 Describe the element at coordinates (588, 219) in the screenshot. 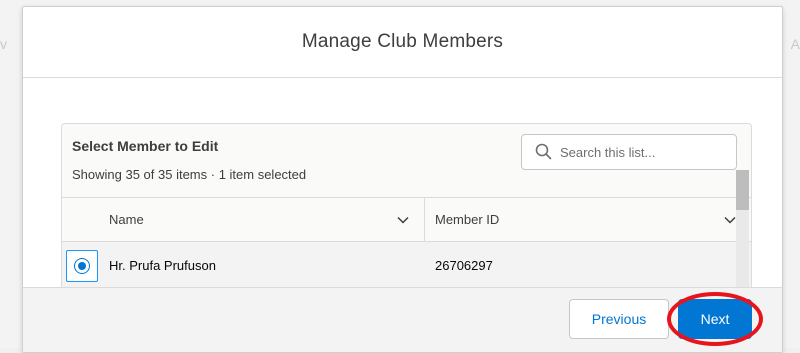

I see `column-header-member-id: Member ID` at that location.